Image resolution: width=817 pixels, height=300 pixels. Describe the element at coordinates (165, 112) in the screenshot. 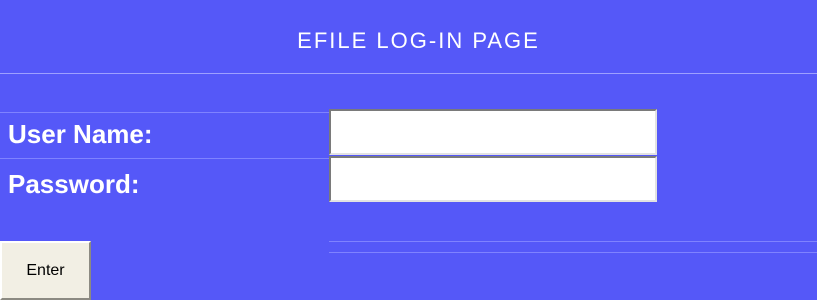

I see `form-top-divider` at that location.